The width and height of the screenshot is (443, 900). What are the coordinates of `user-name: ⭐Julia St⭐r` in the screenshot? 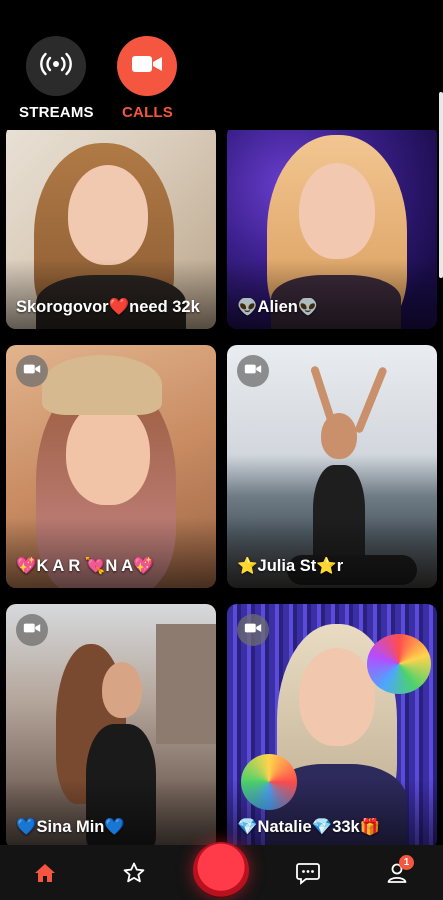 It's located at (290, 566).